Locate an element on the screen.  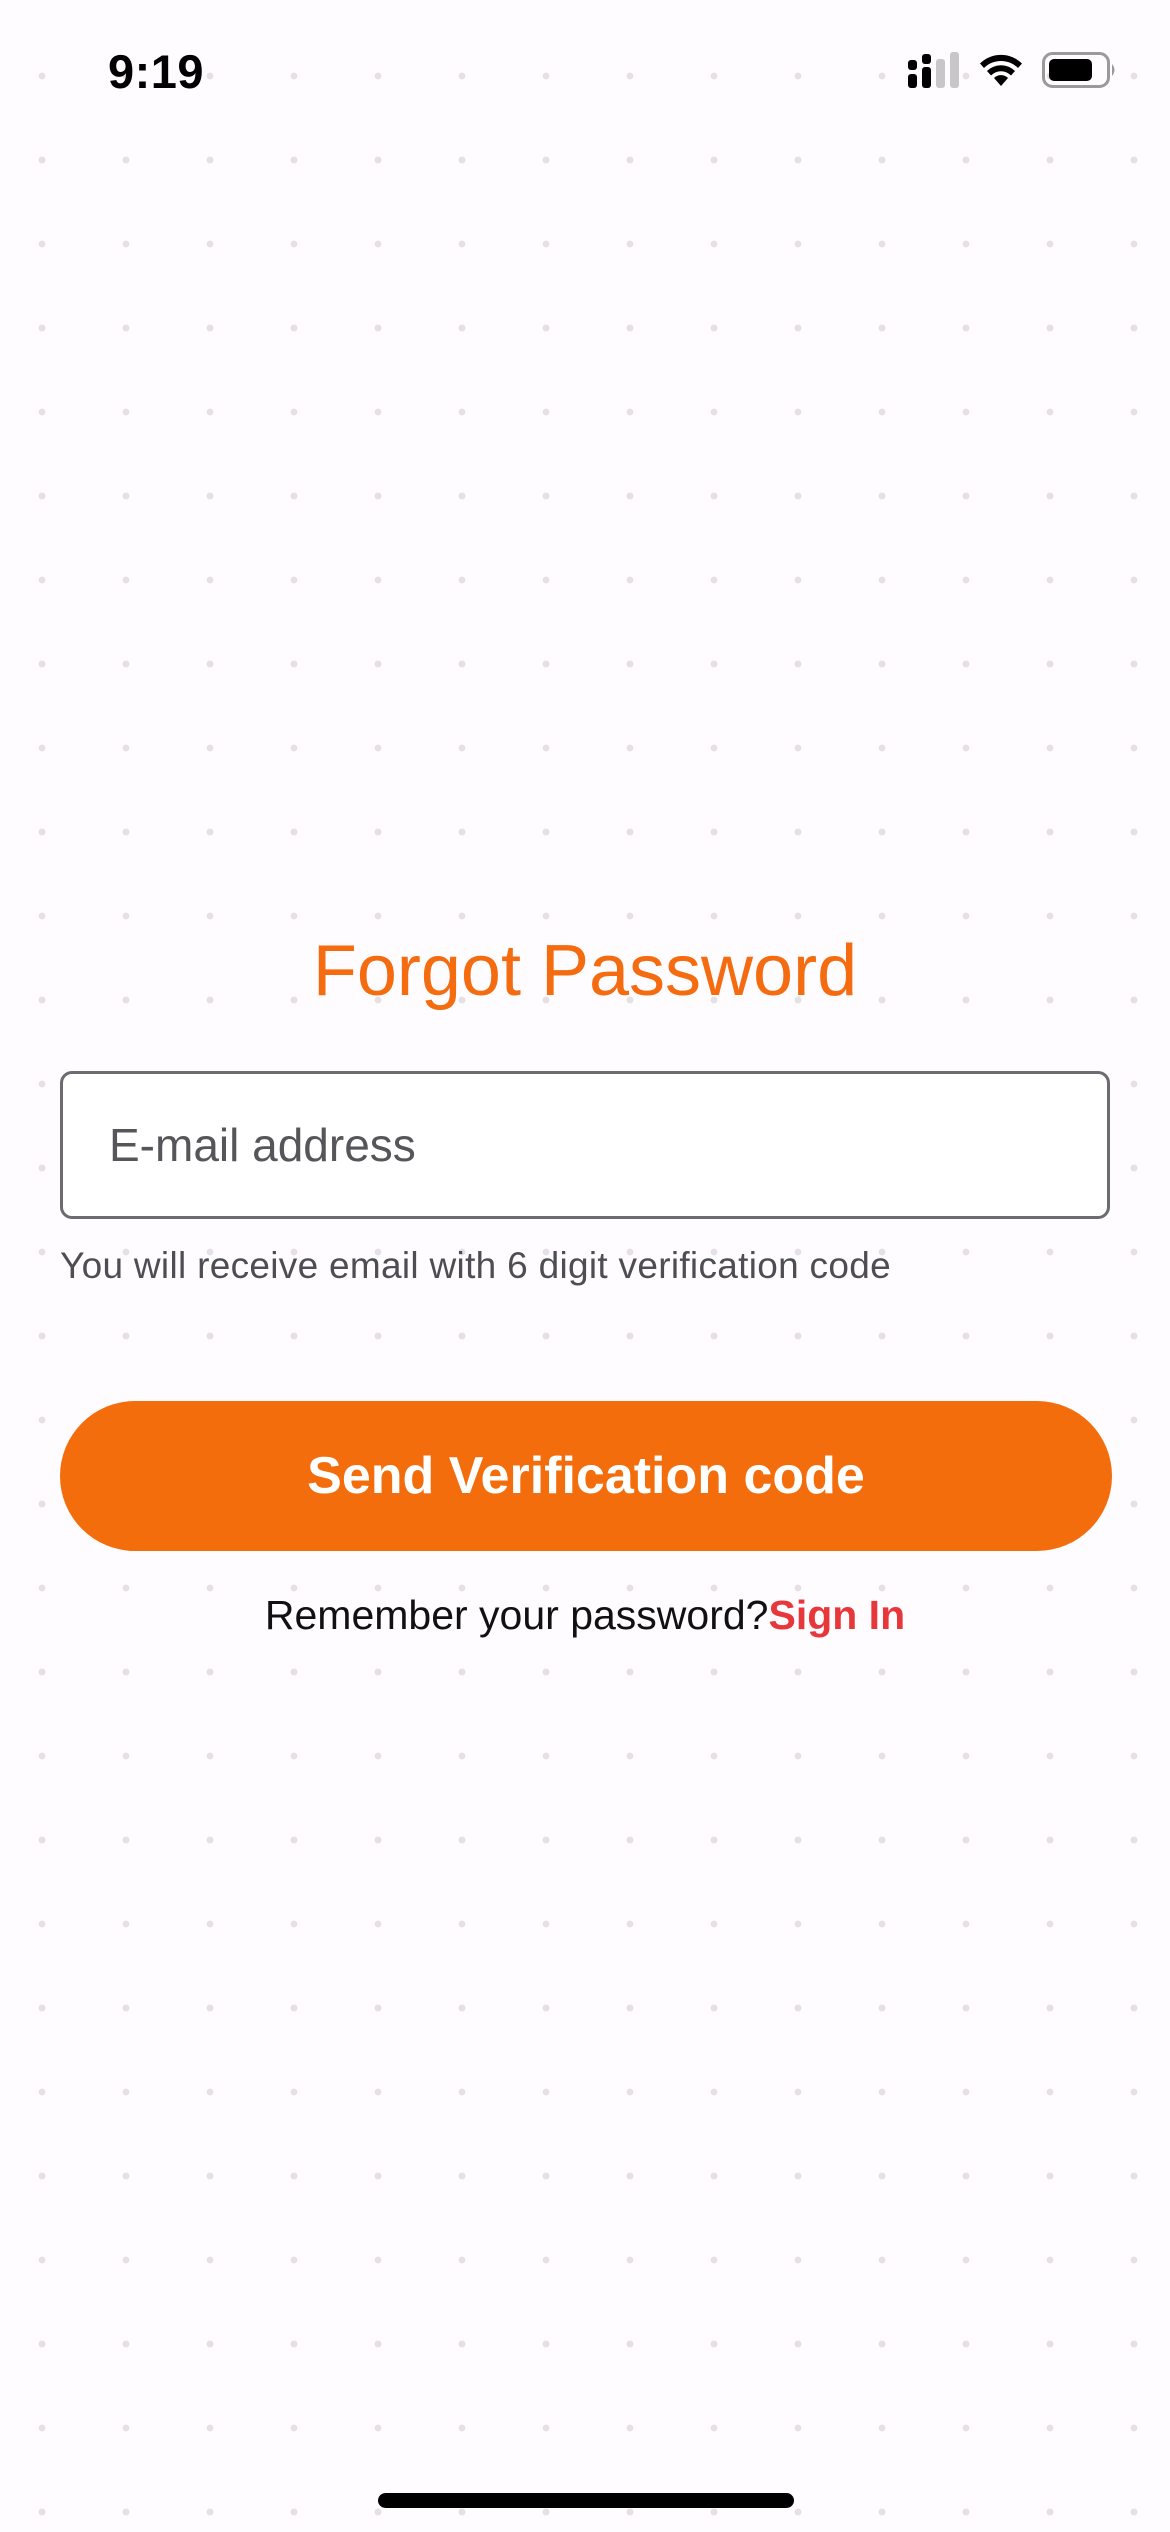
signin-prompt: Remember your password?Sign In is located at coordinates (585, 1615).